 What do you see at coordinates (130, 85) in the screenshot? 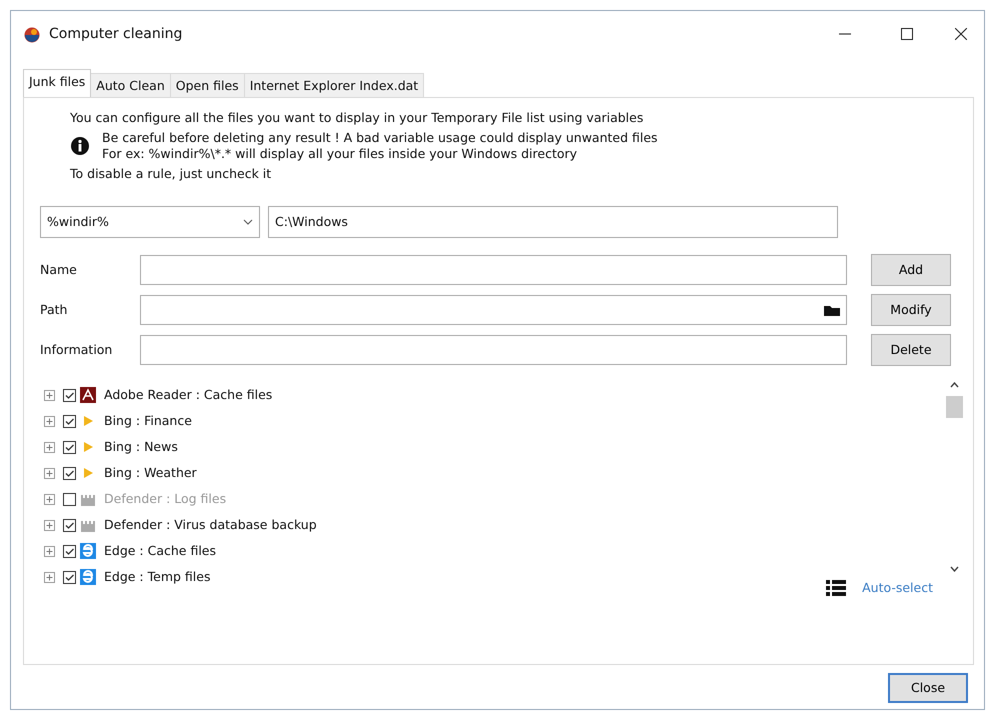
I see `tab: Auto Clean` at bounding box center [130, 85].